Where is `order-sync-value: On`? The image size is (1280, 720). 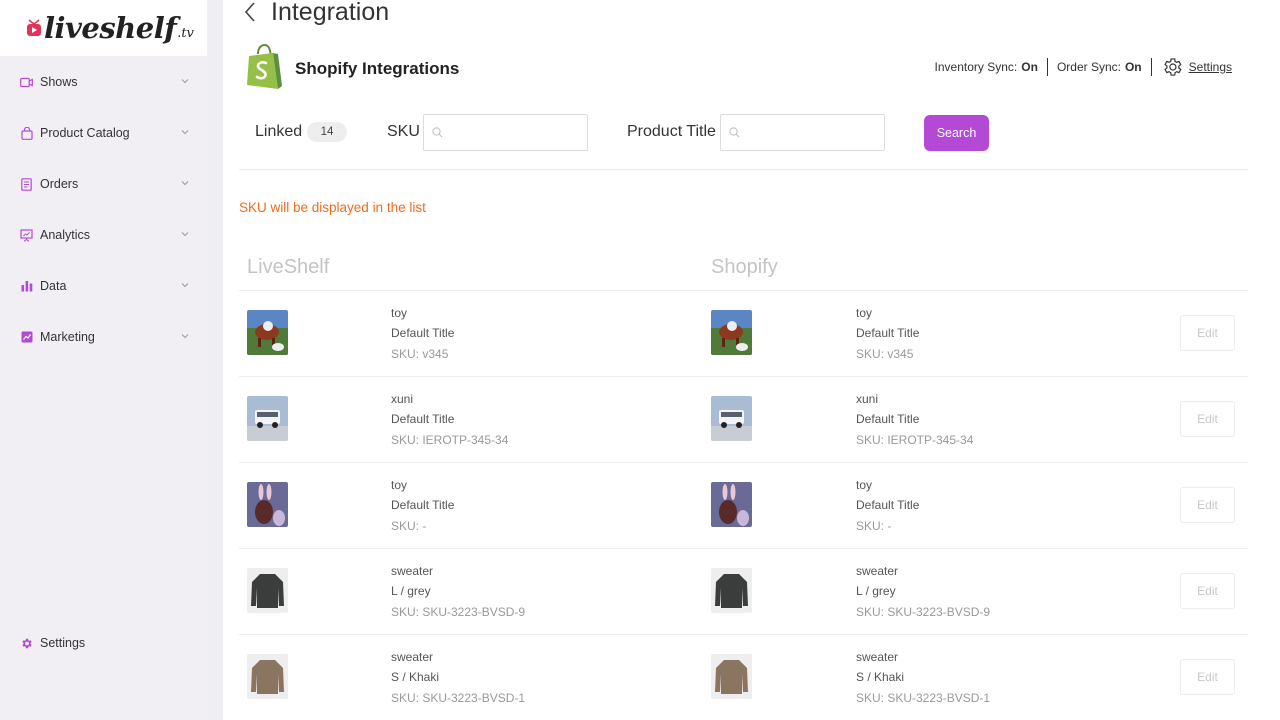 order-sync-value: On is located at coordinates (1133, 67).